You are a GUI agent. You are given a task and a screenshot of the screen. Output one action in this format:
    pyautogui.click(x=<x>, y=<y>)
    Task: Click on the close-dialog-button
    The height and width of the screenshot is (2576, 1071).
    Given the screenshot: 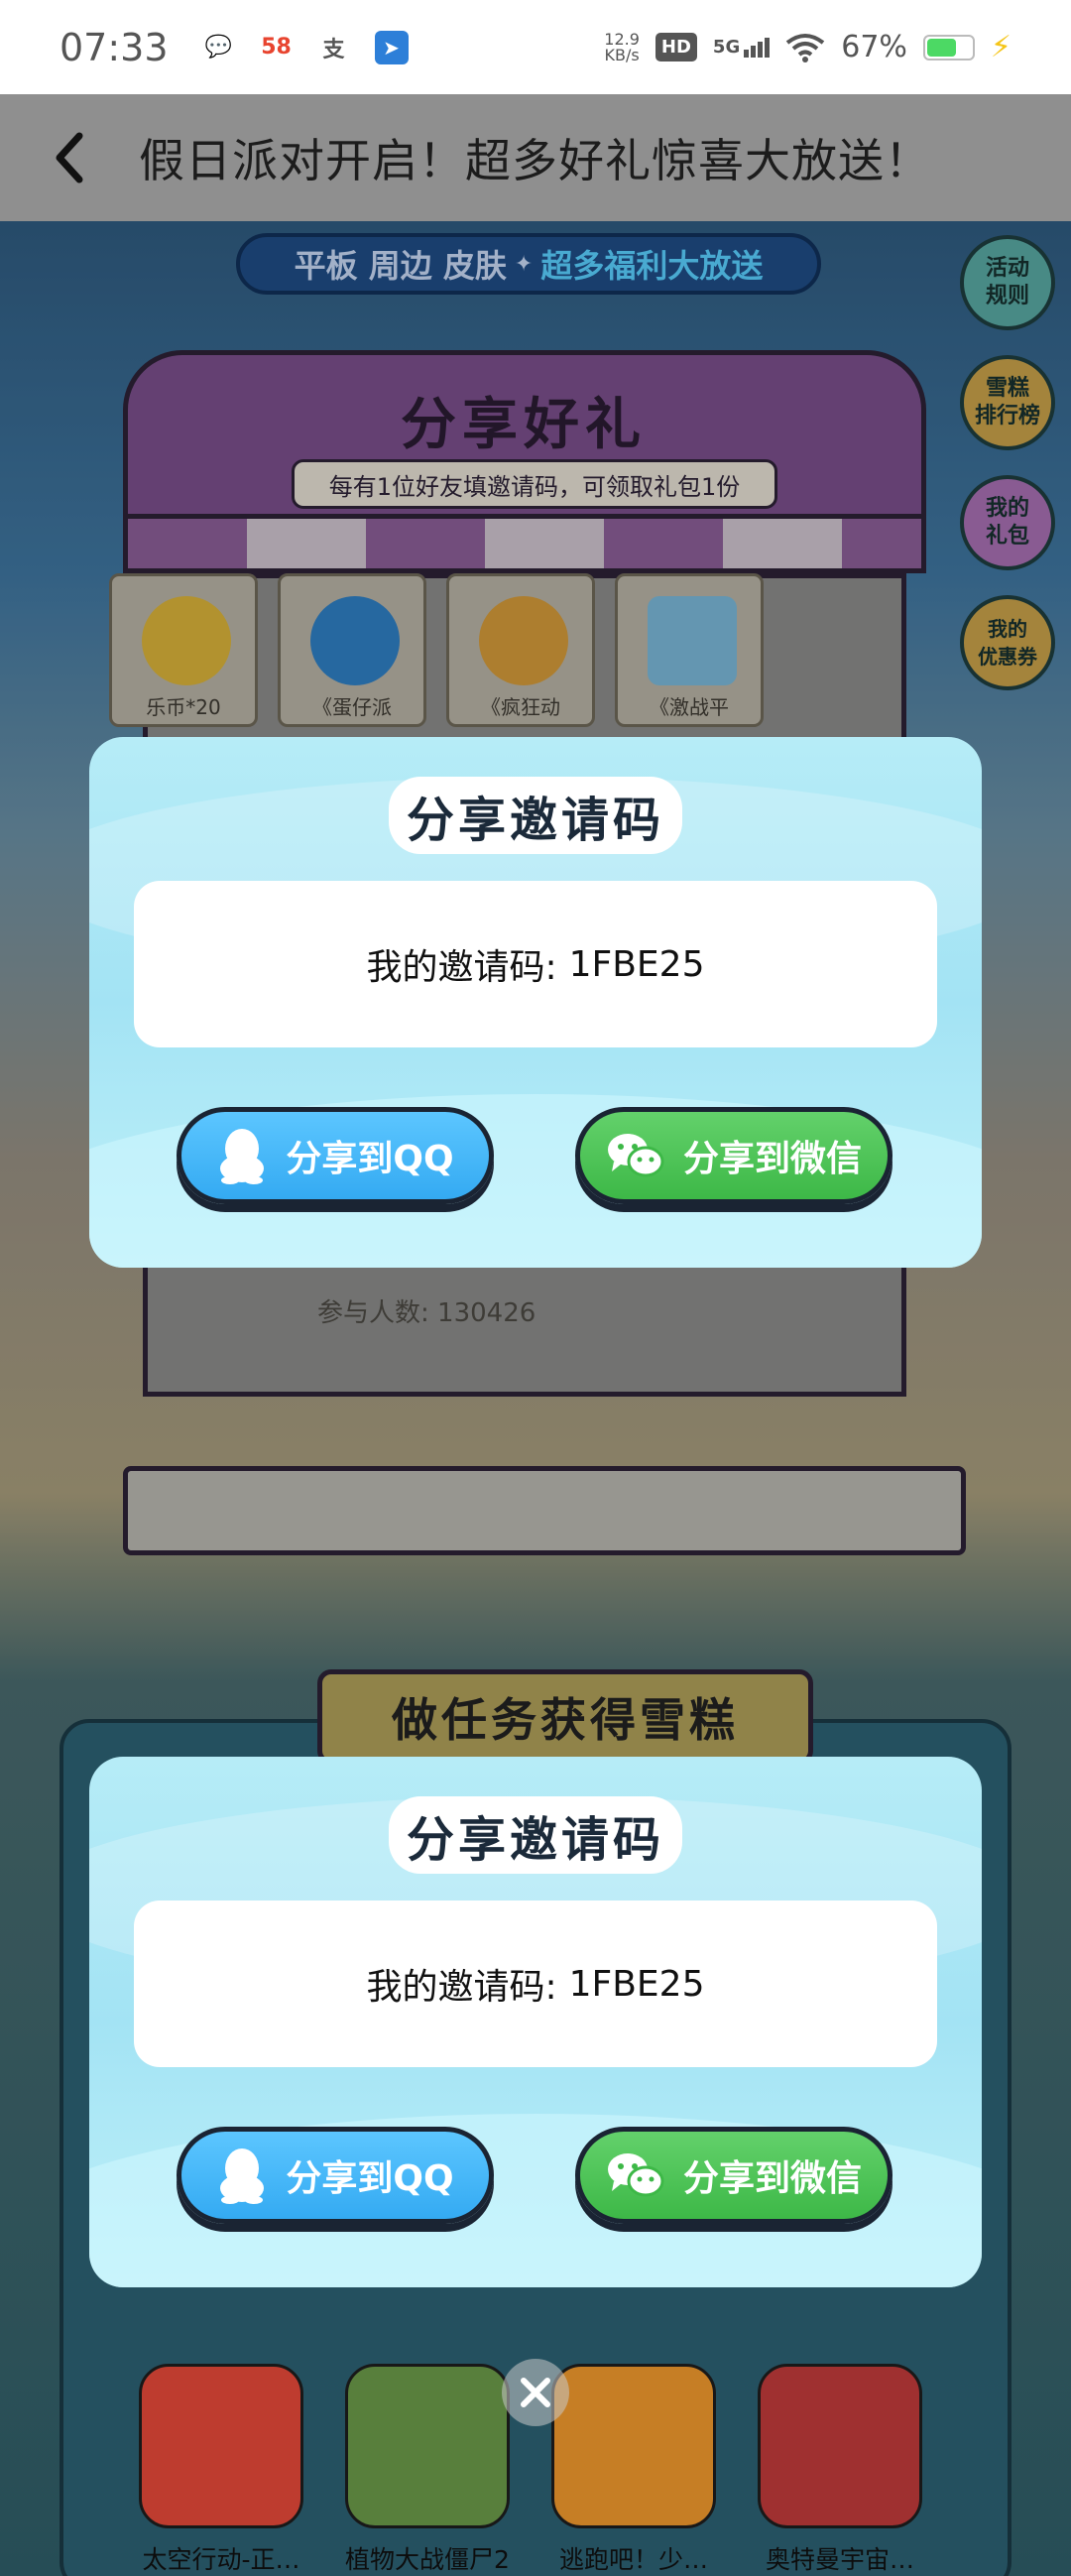 What is the action you would take?
    pyautogui.click(x=535, y=2392)
    